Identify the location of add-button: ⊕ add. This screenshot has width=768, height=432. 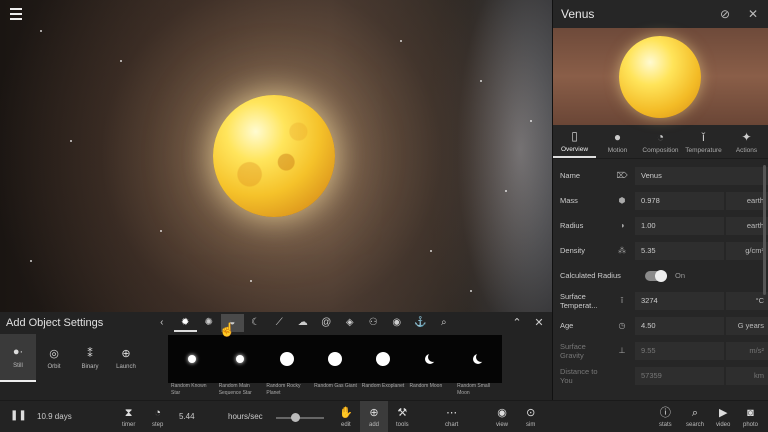
(374, 416).